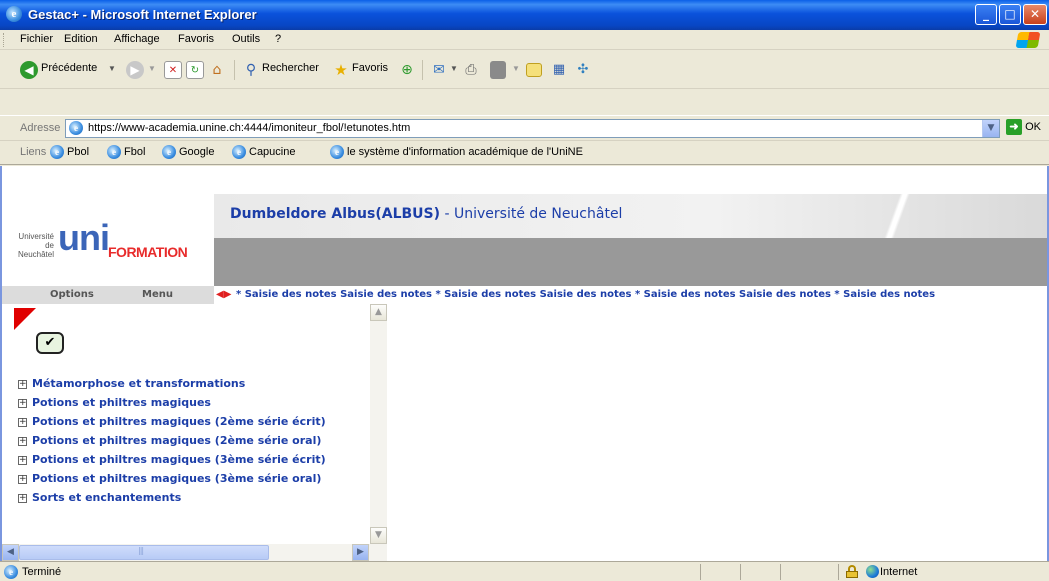  What do you see at coordinates (152, 68) in the screenshot?
I see `forward-dropdown-icon: ▼` at bounding box center [152, 68].